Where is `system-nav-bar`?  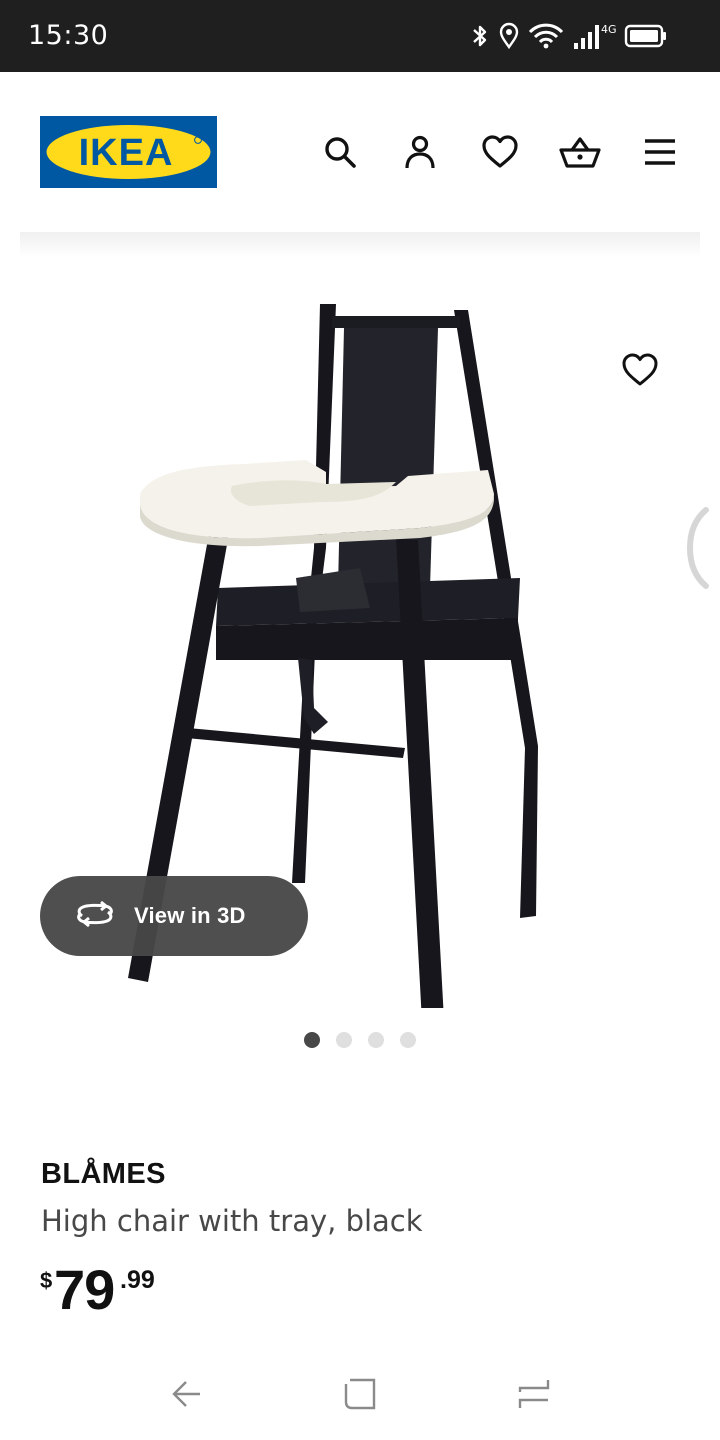
system-nav-bar is located at coordinates (360, 1393).